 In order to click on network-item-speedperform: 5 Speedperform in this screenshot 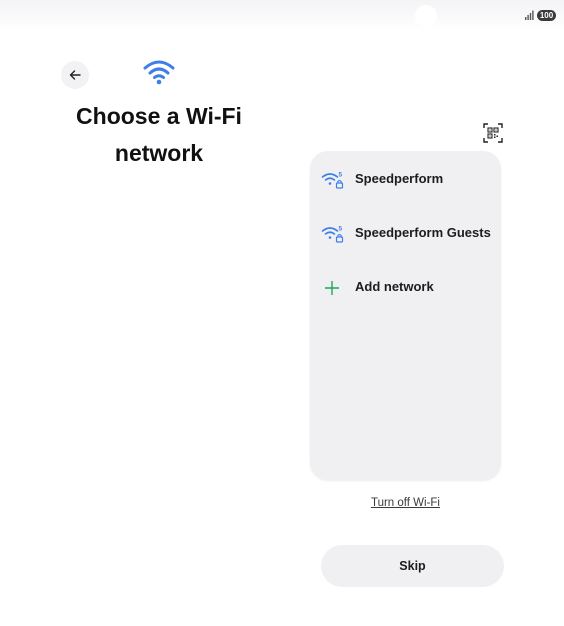, I will do `click(405, 179)`.